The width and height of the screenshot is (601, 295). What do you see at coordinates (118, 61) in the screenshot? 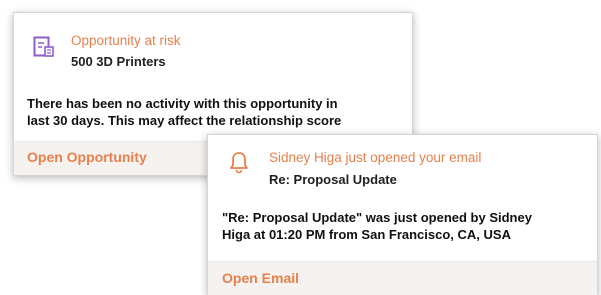
I see `card-subtitle: 500 3D Printers` at bounding box center [118, 61].